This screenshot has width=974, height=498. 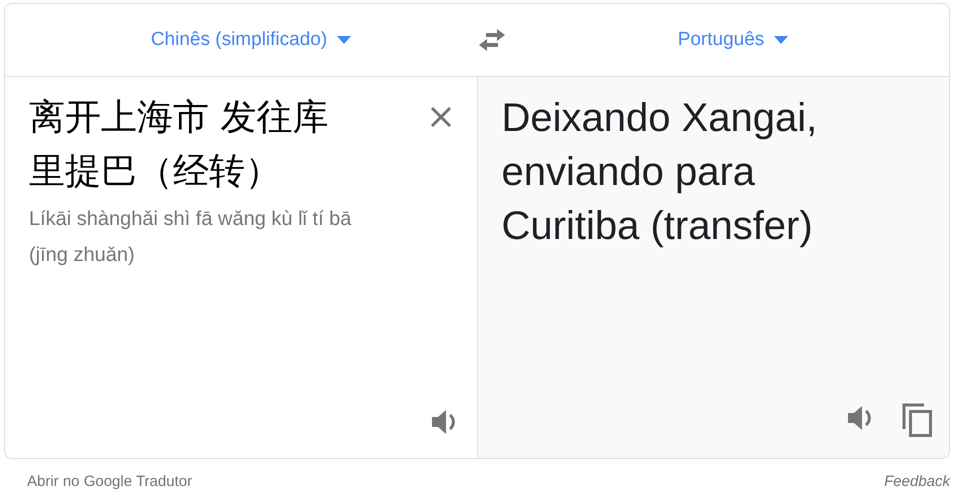 What do you see at coordinates (917, 481) in the screenshot?
I see `feedback-link: Feedback` at bounding box center [917, 481].